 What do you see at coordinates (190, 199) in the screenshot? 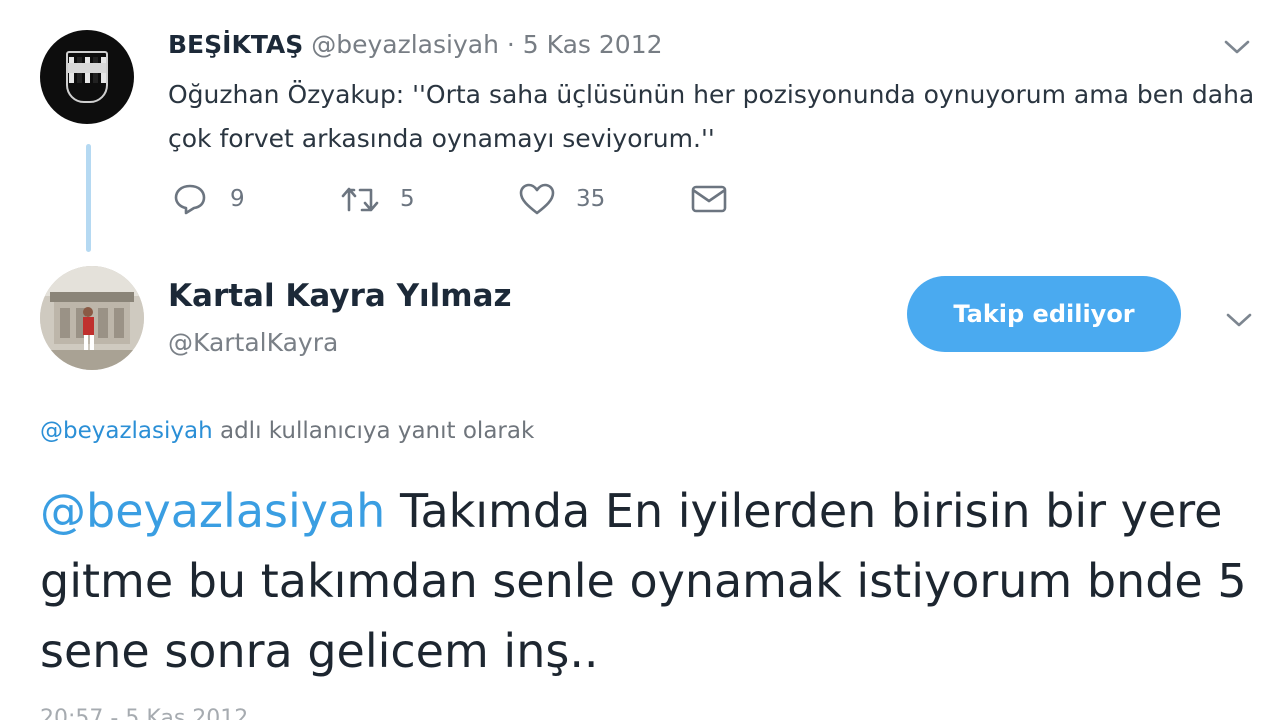
I see `reply-icon` at bounding box center [190, 199].